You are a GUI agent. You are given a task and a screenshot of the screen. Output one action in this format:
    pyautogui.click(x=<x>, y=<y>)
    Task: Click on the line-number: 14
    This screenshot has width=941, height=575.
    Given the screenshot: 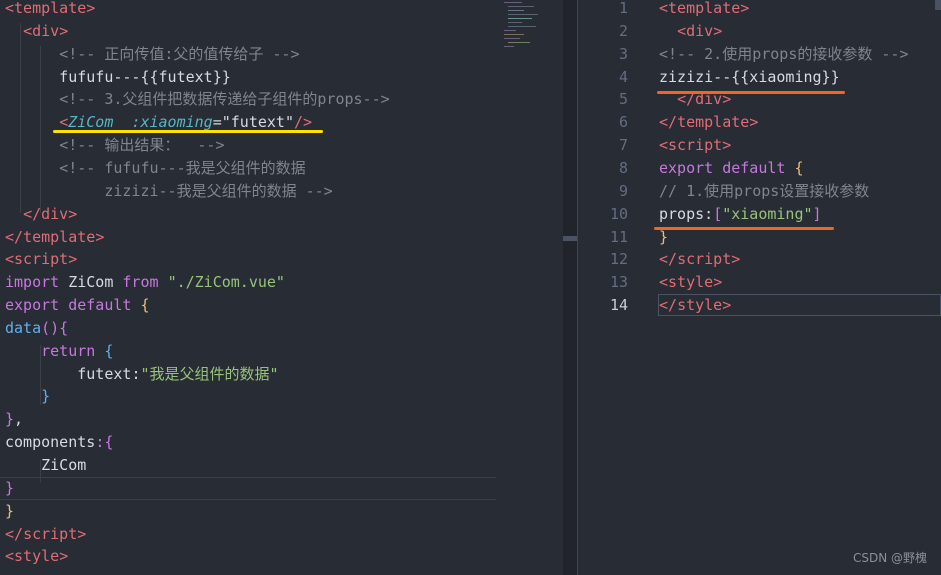 What is the action you would take?
    pyautogui.click(x=618, y=305)
    